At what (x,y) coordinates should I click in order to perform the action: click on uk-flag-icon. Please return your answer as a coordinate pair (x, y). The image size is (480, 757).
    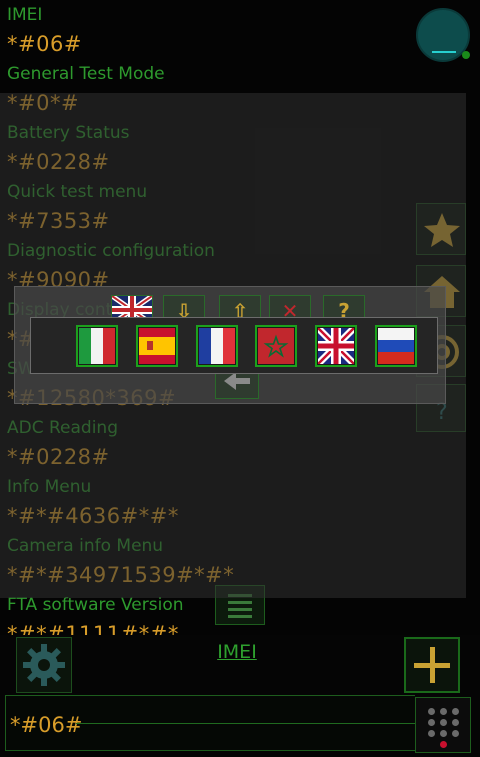
    Looking at the image, I should click on (336, 345).